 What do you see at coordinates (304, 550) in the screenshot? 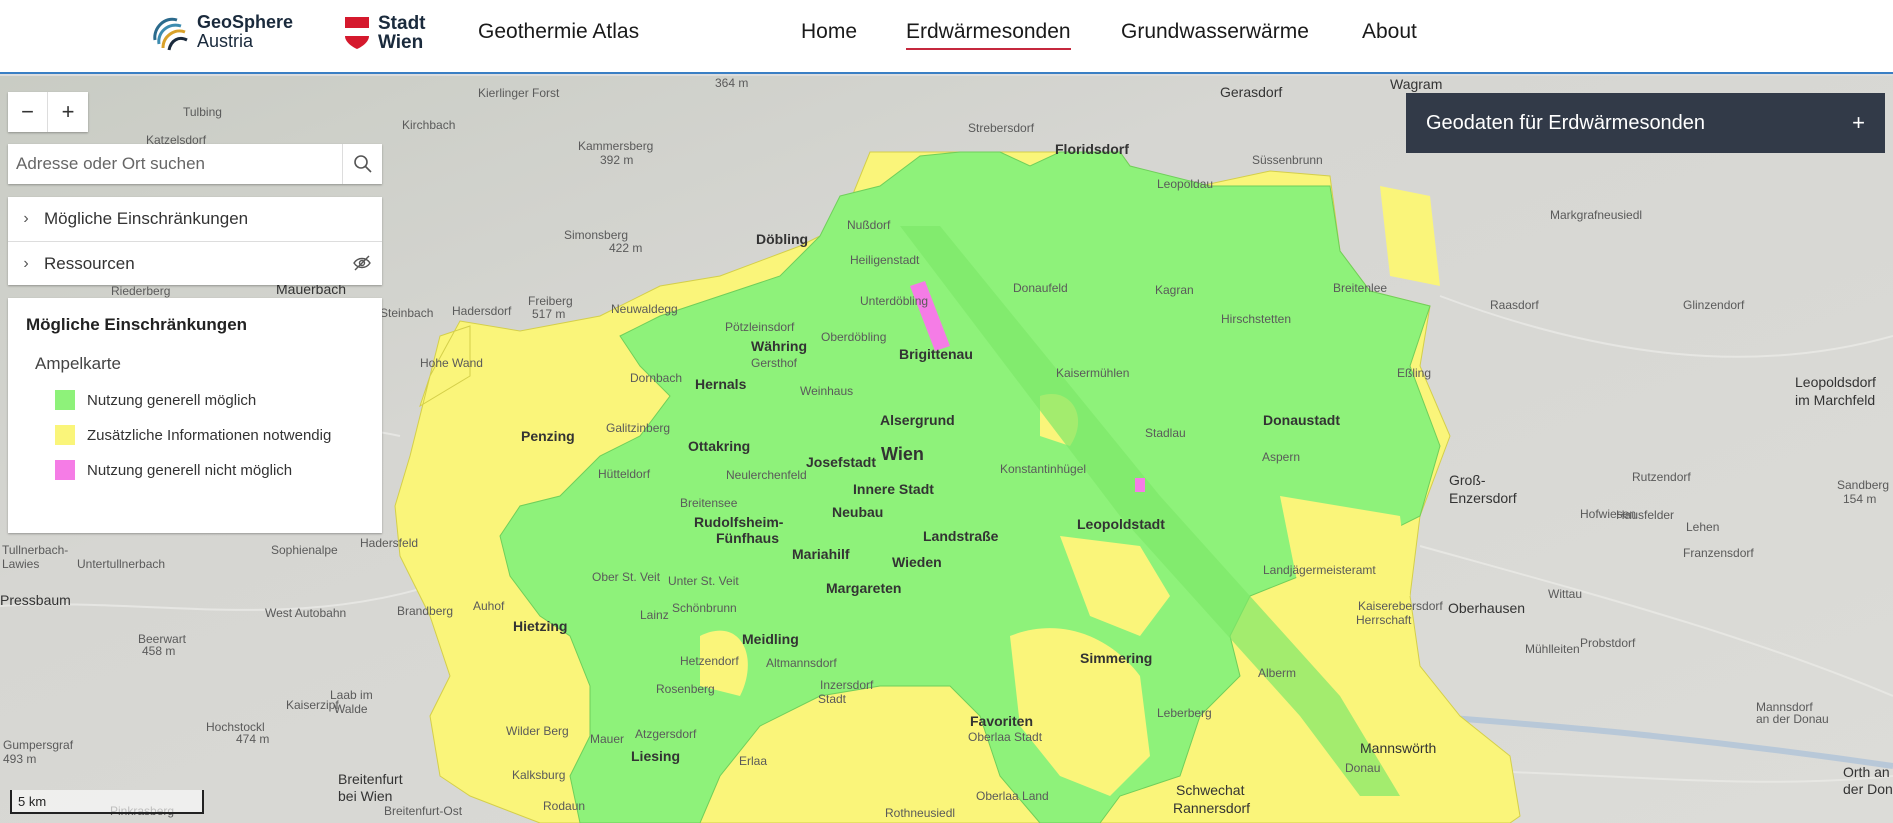
I see `place-label: Sophienalpe` at bounding box center [304, 550].